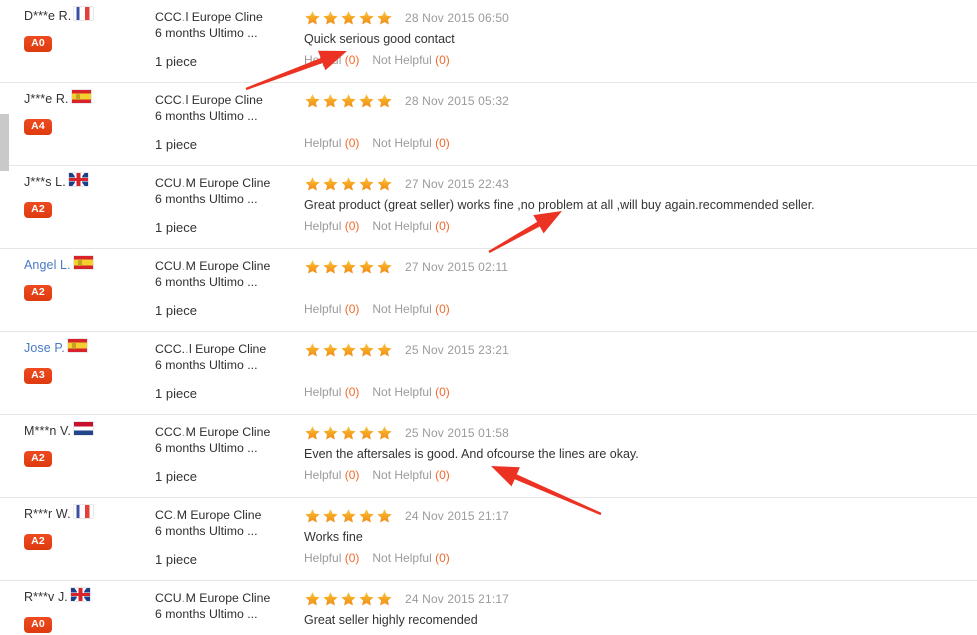 The image size is (977, 635). What do you see at coordinates (77, 609) in the screenshot?
I see `buyer-cell: R***v J. A0` at bounding box center [77, 609].